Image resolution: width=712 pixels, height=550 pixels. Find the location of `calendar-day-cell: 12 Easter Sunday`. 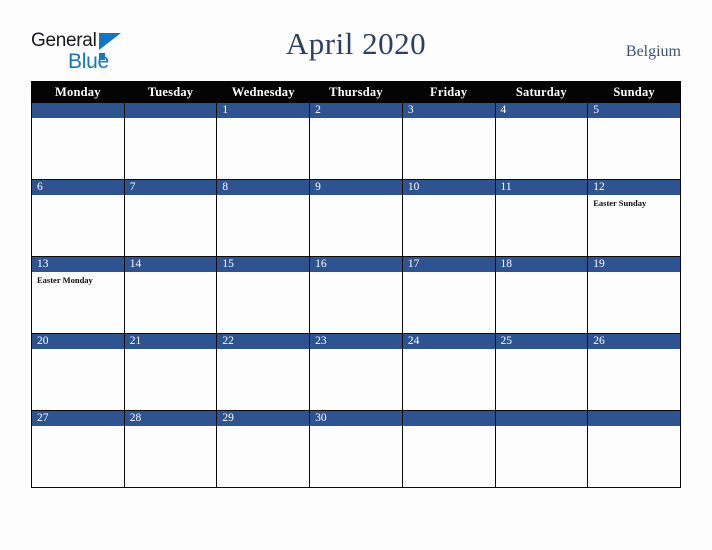

calendar-day-cell: 12 Easter Sunday is located at coordinates (634, 218).